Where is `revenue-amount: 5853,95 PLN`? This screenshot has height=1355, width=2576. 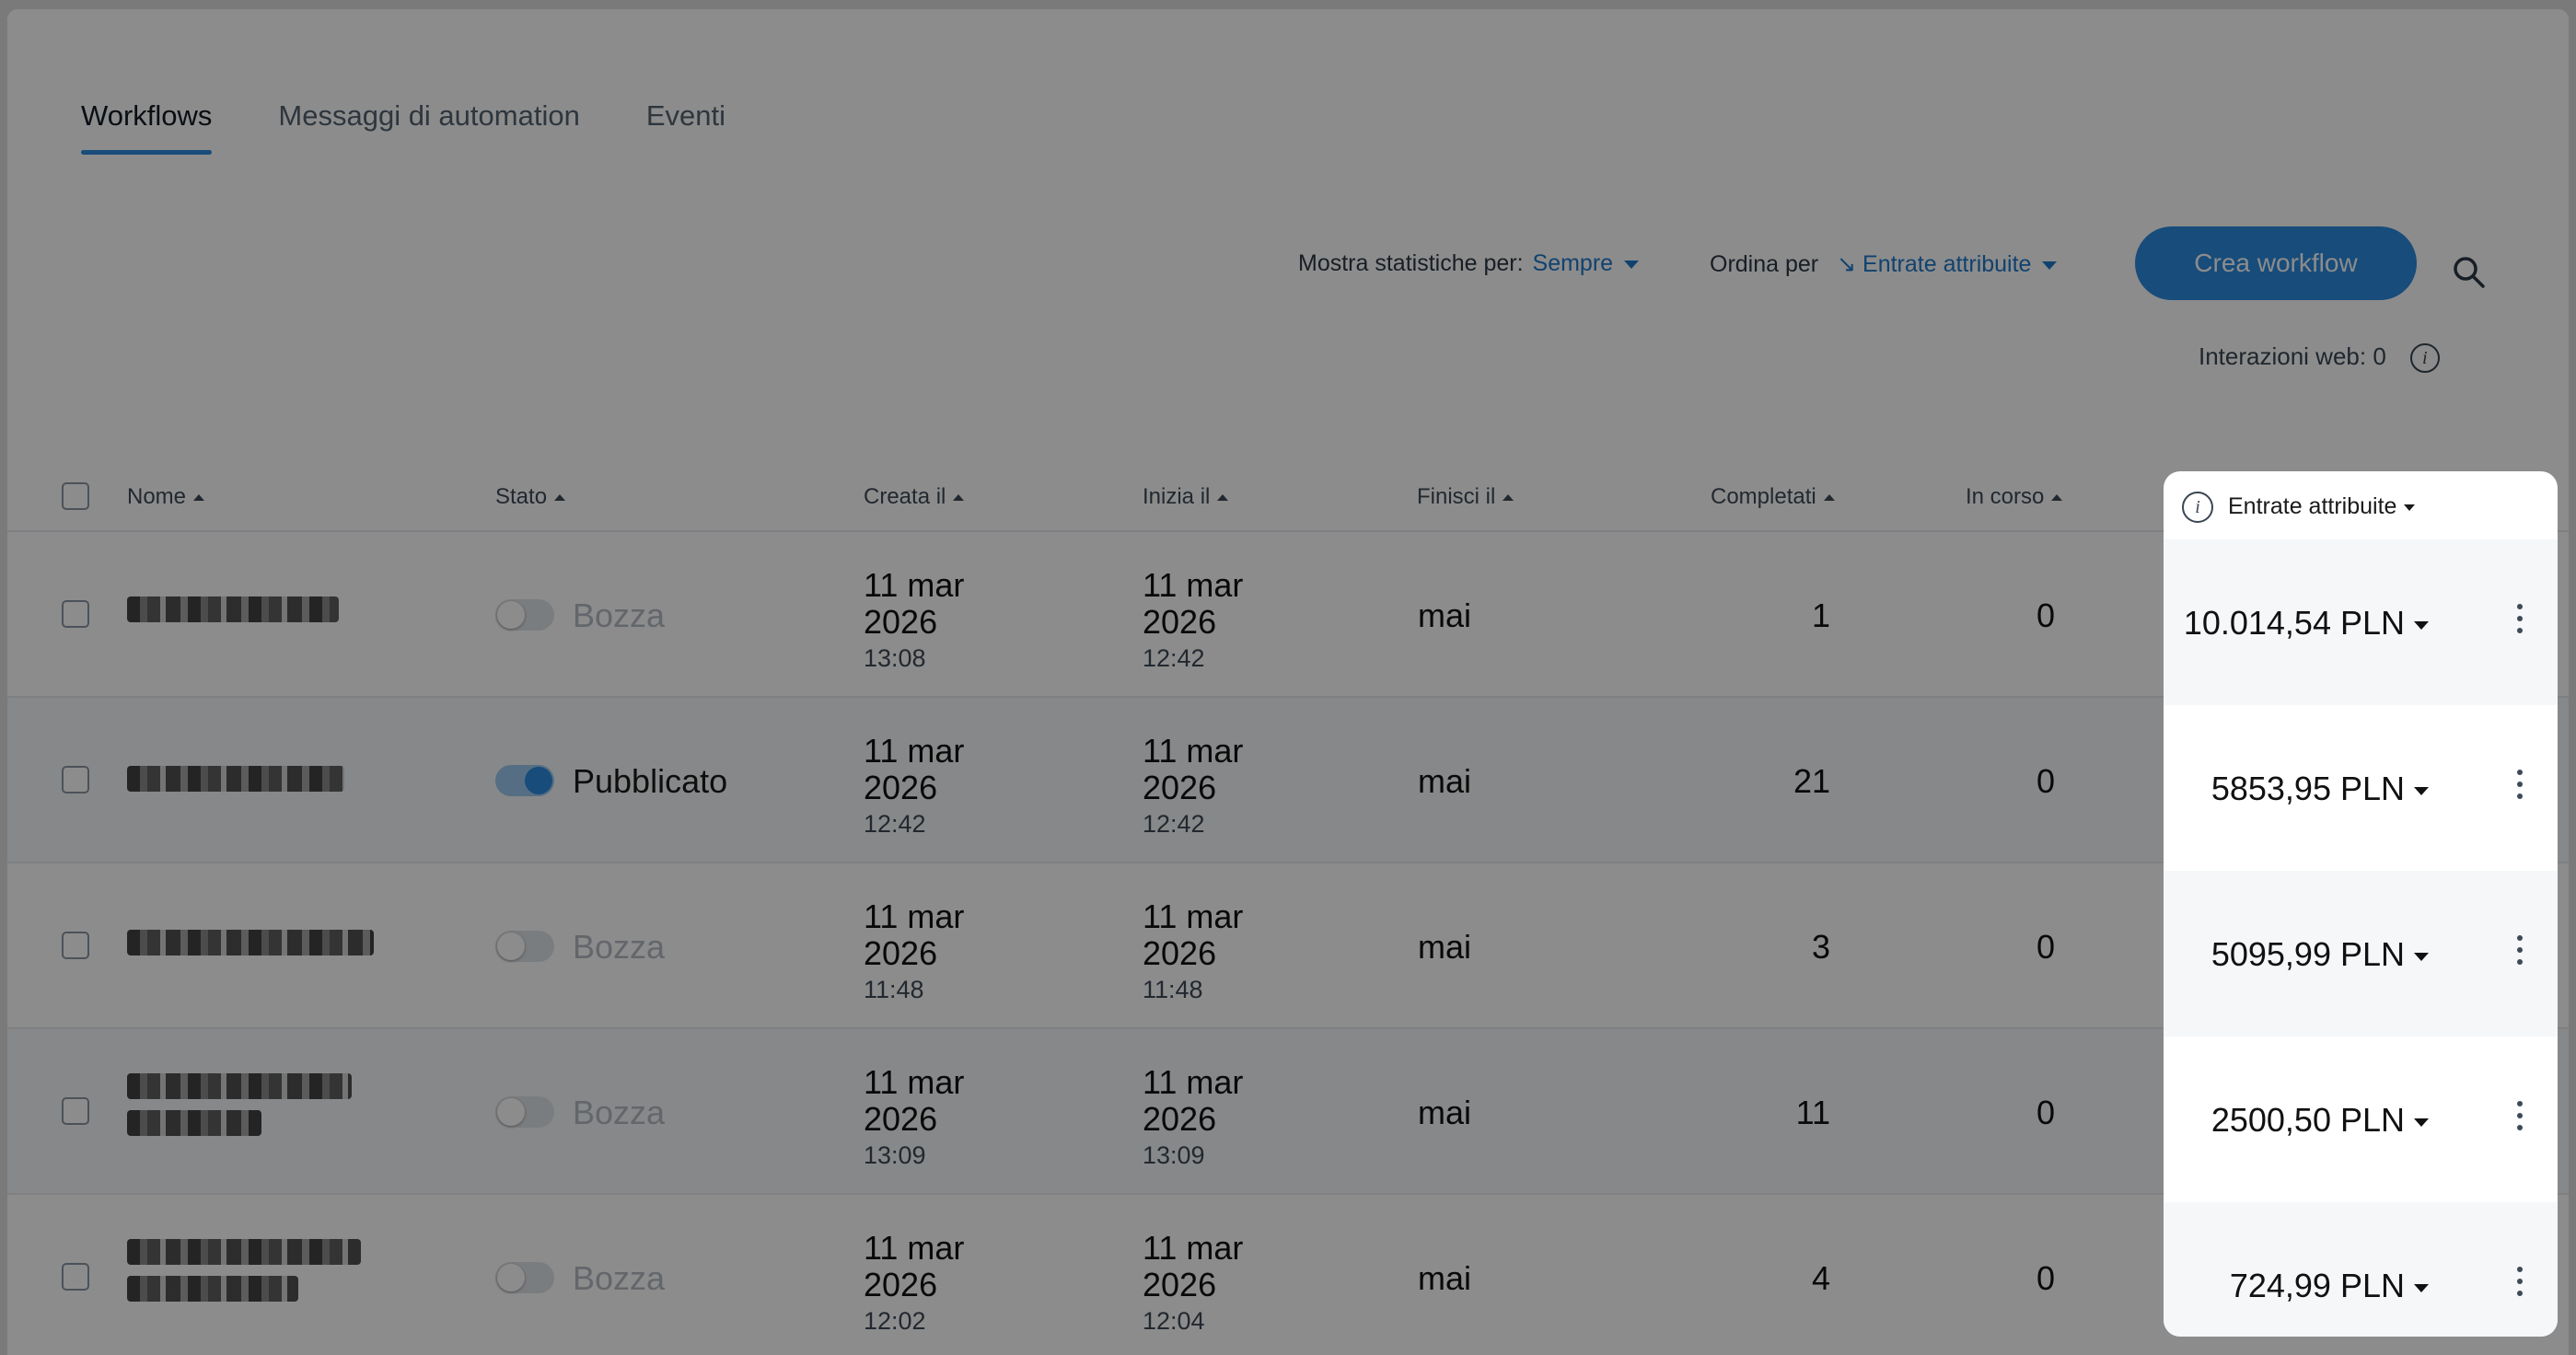
revenue-amount: 5853,95 PLN is located at coordinates (2307, 788).